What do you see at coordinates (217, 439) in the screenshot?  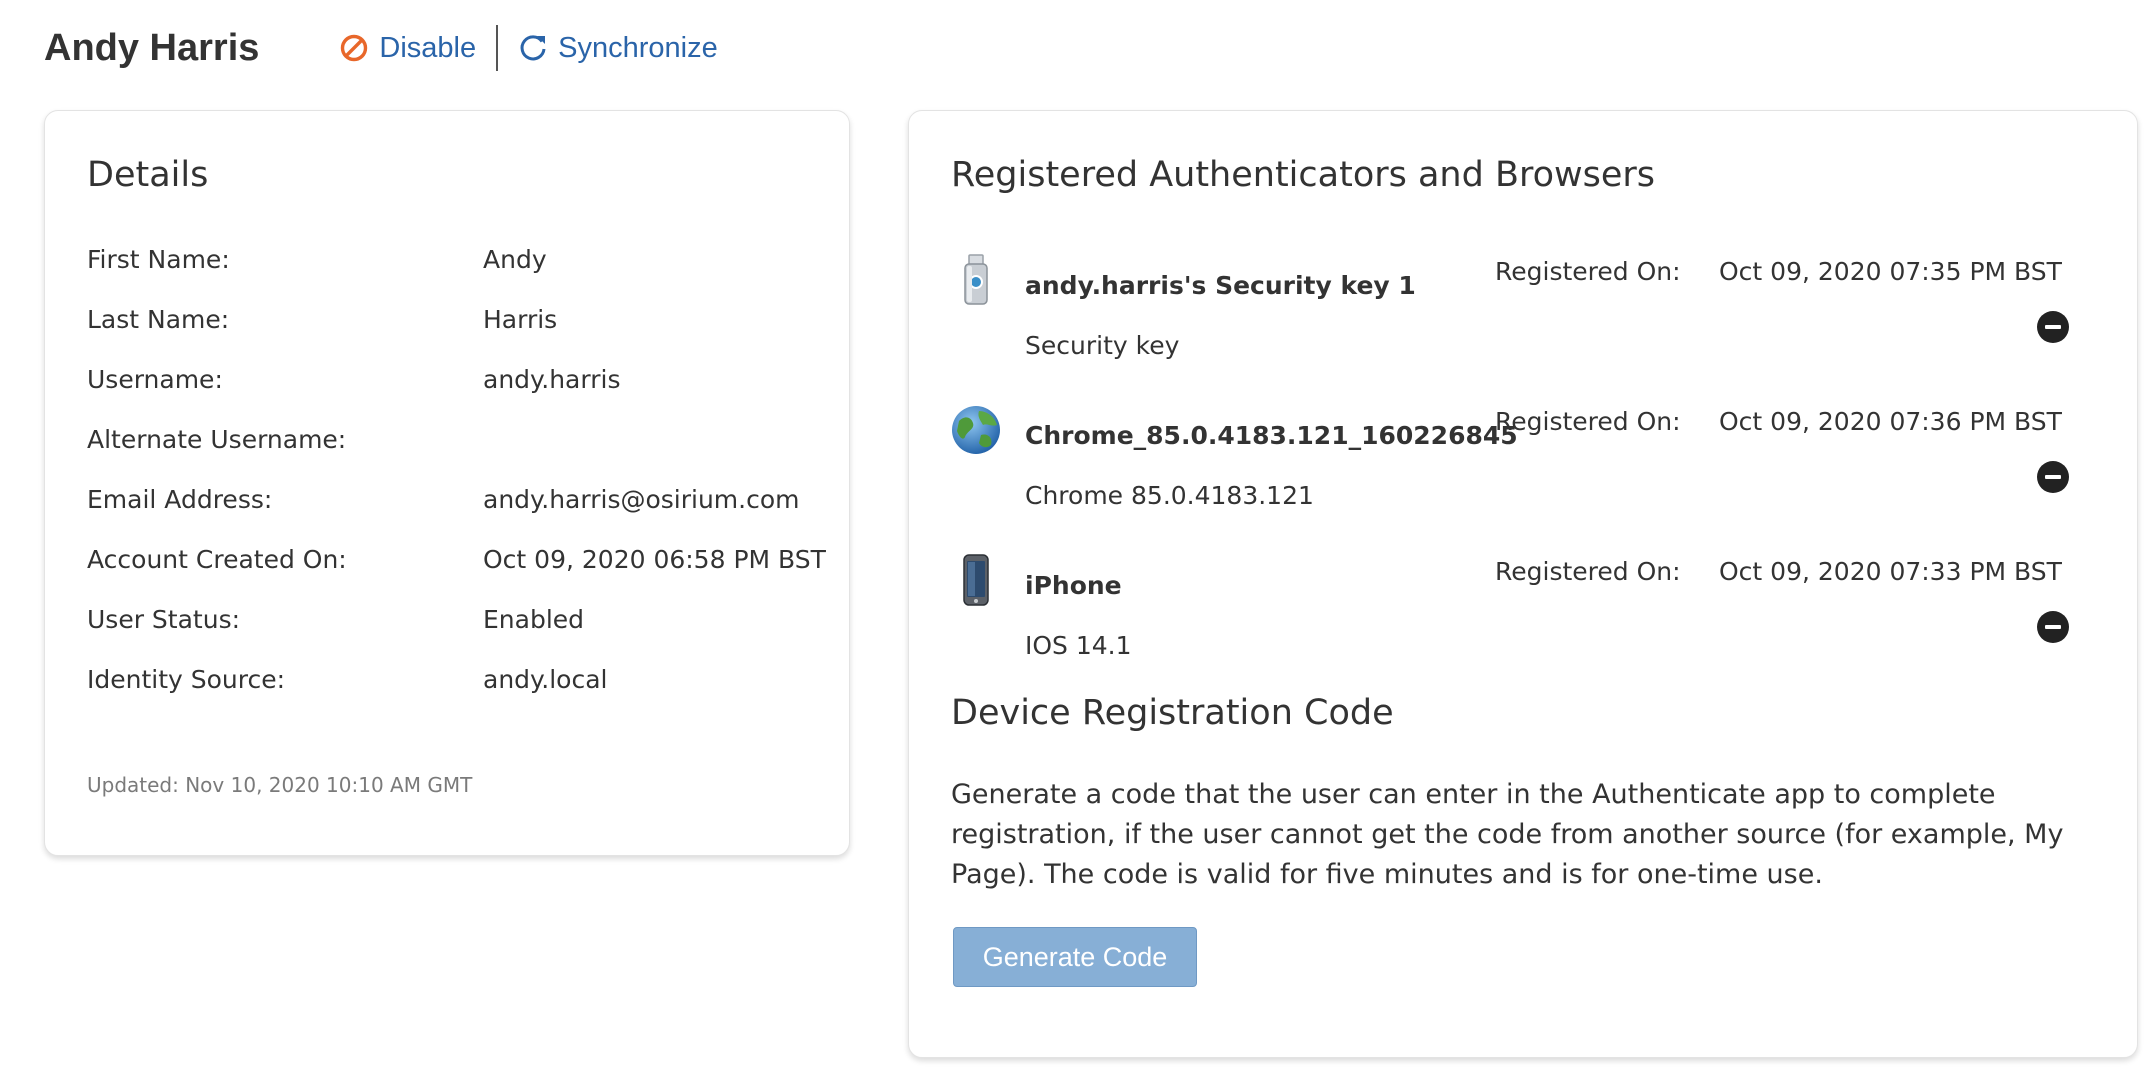 I see `detail-label: Alternate Username:` at bounding box center [217, 439].